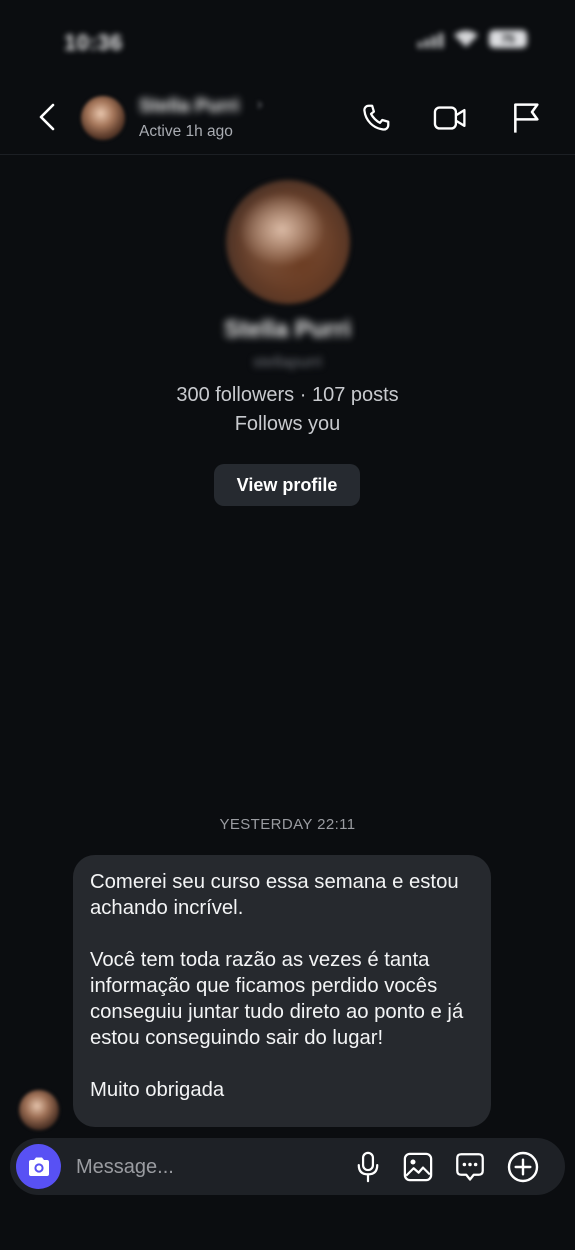 This screenshot has height=1250, width=575. I want to click on gallery-icon, so click(418, 1167).